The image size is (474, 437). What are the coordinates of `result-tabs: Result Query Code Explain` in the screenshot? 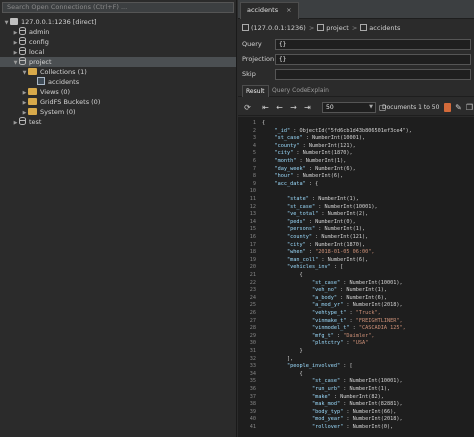 It's located at (356, 90).